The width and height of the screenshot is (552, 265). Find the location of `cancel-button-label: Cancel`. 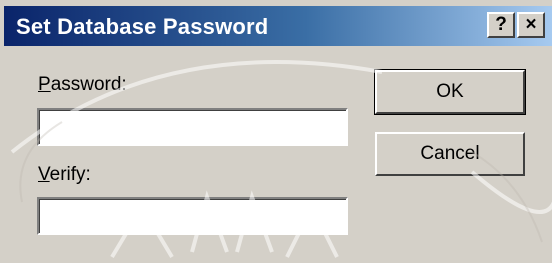

cancel-button-label: Cancel is located at coordinates (450, 153).